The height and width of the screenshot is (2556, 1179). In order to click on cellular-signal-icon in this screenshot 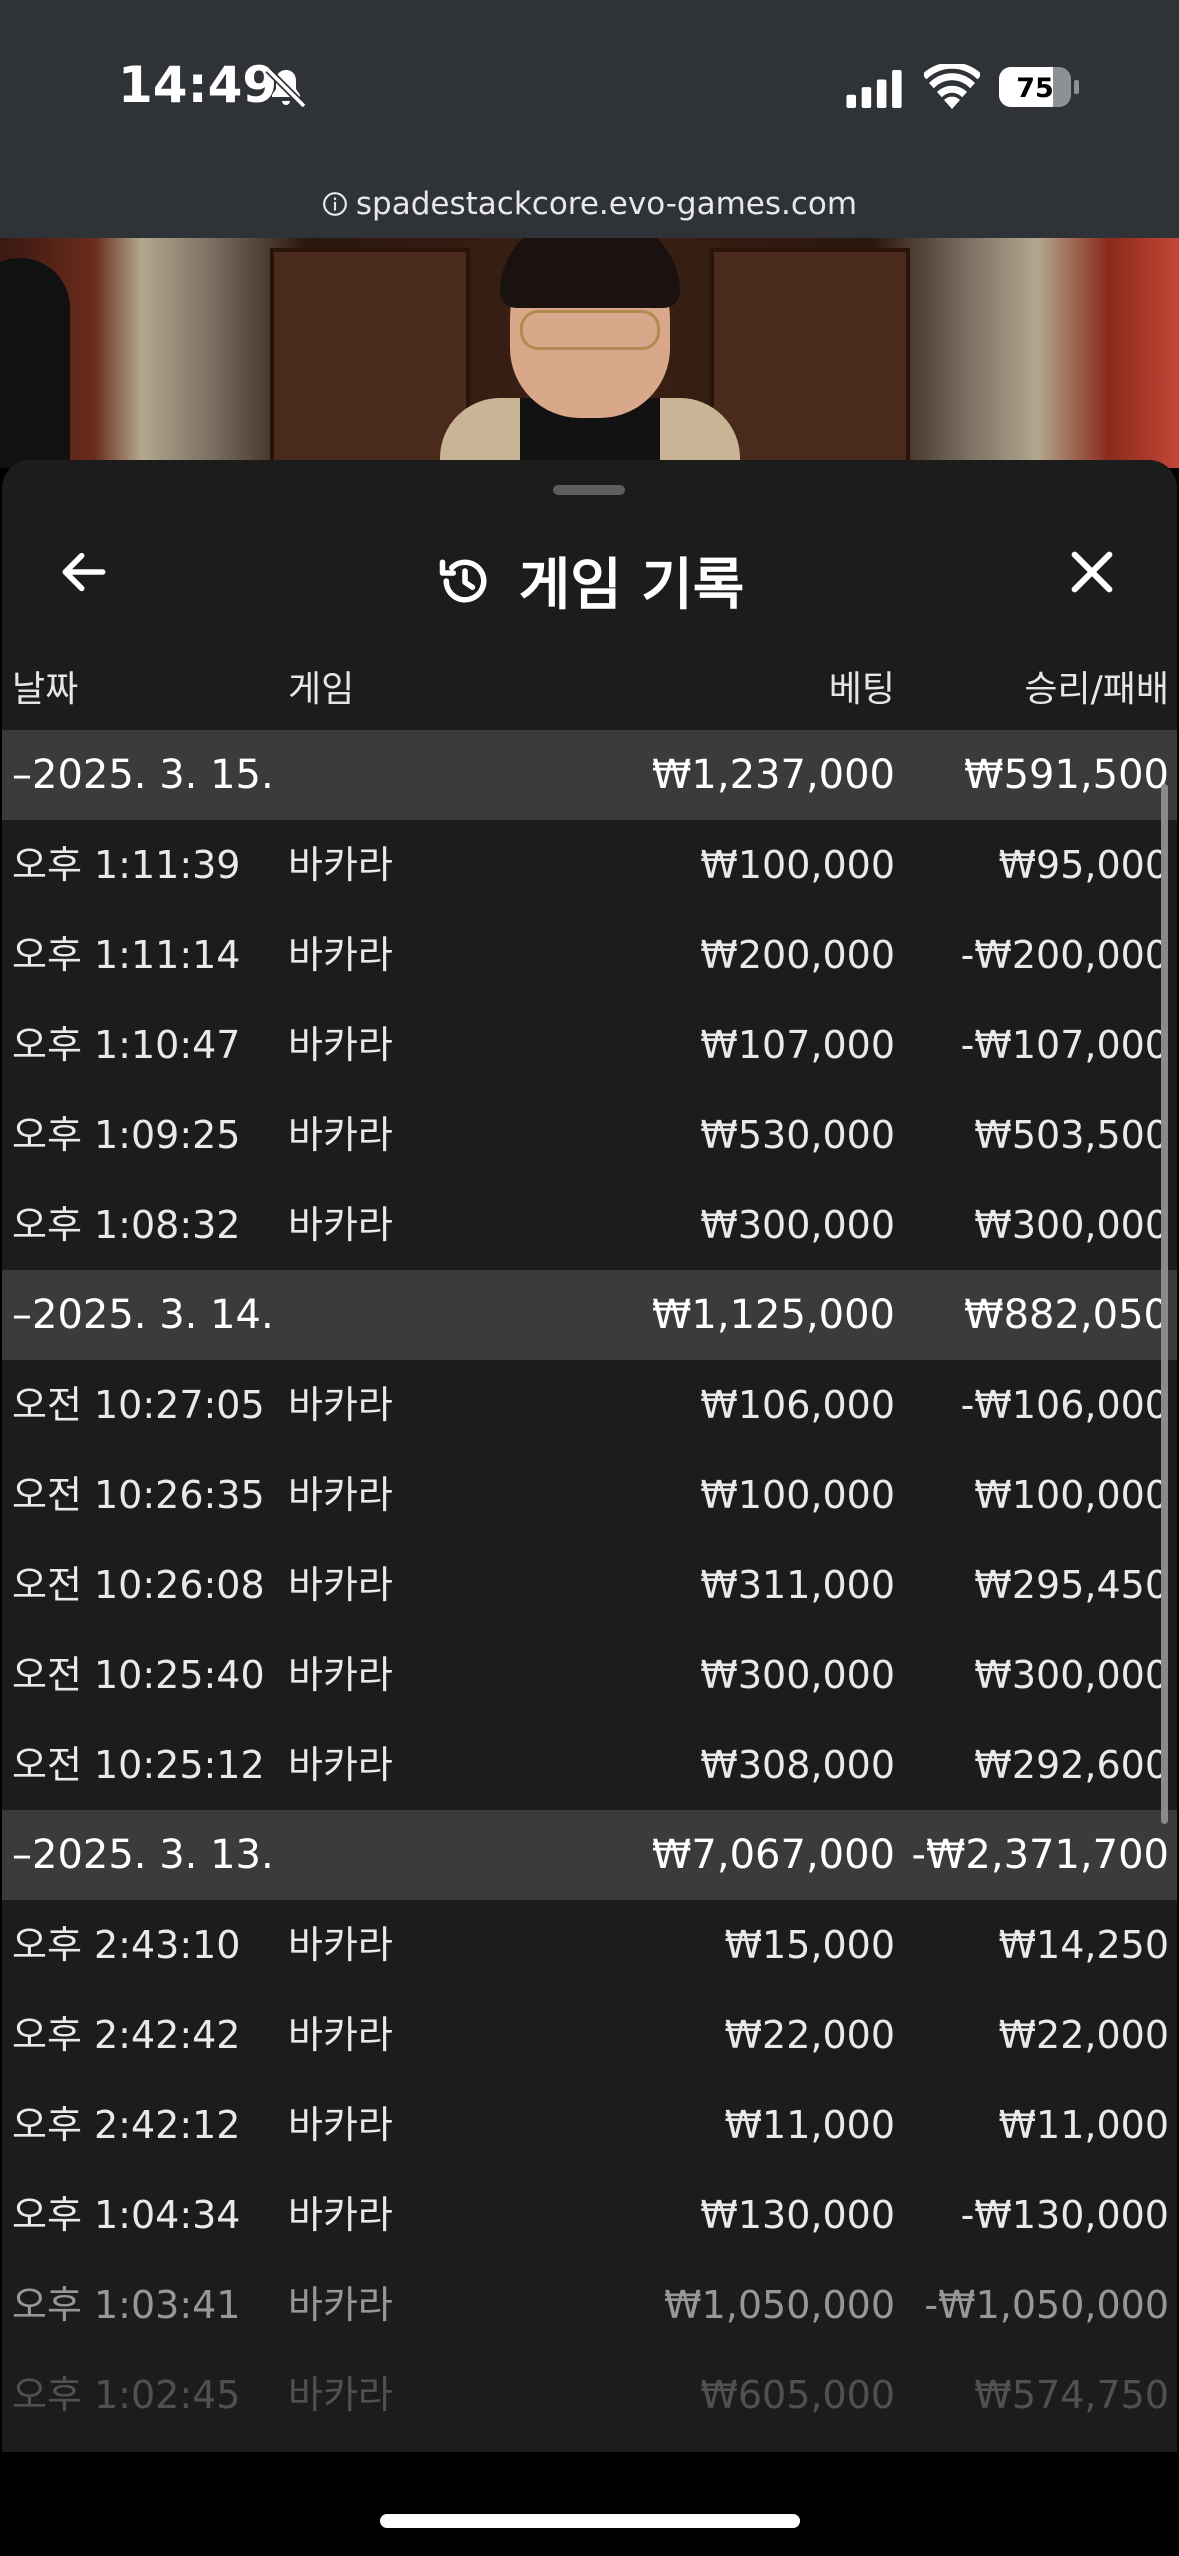, I will do `click(874, 89)`.